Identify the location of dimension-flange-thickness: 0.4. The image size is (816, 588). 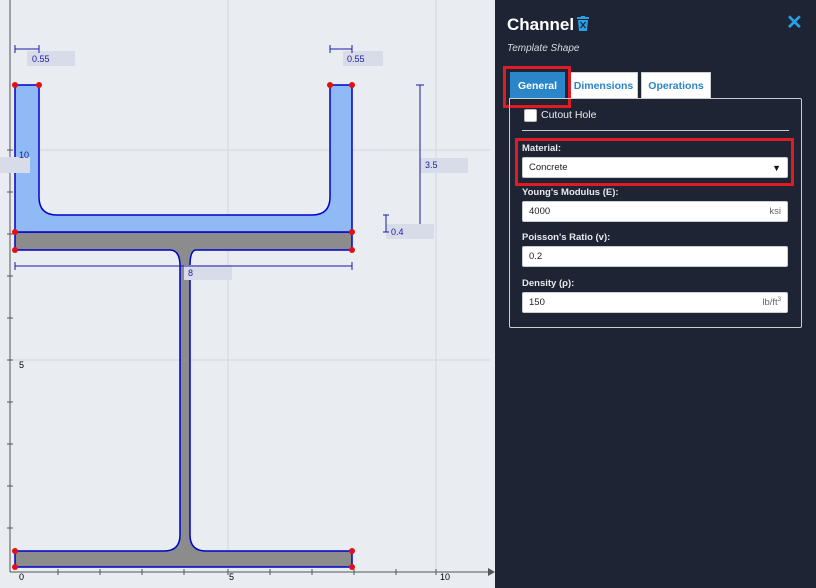
(408, 226).